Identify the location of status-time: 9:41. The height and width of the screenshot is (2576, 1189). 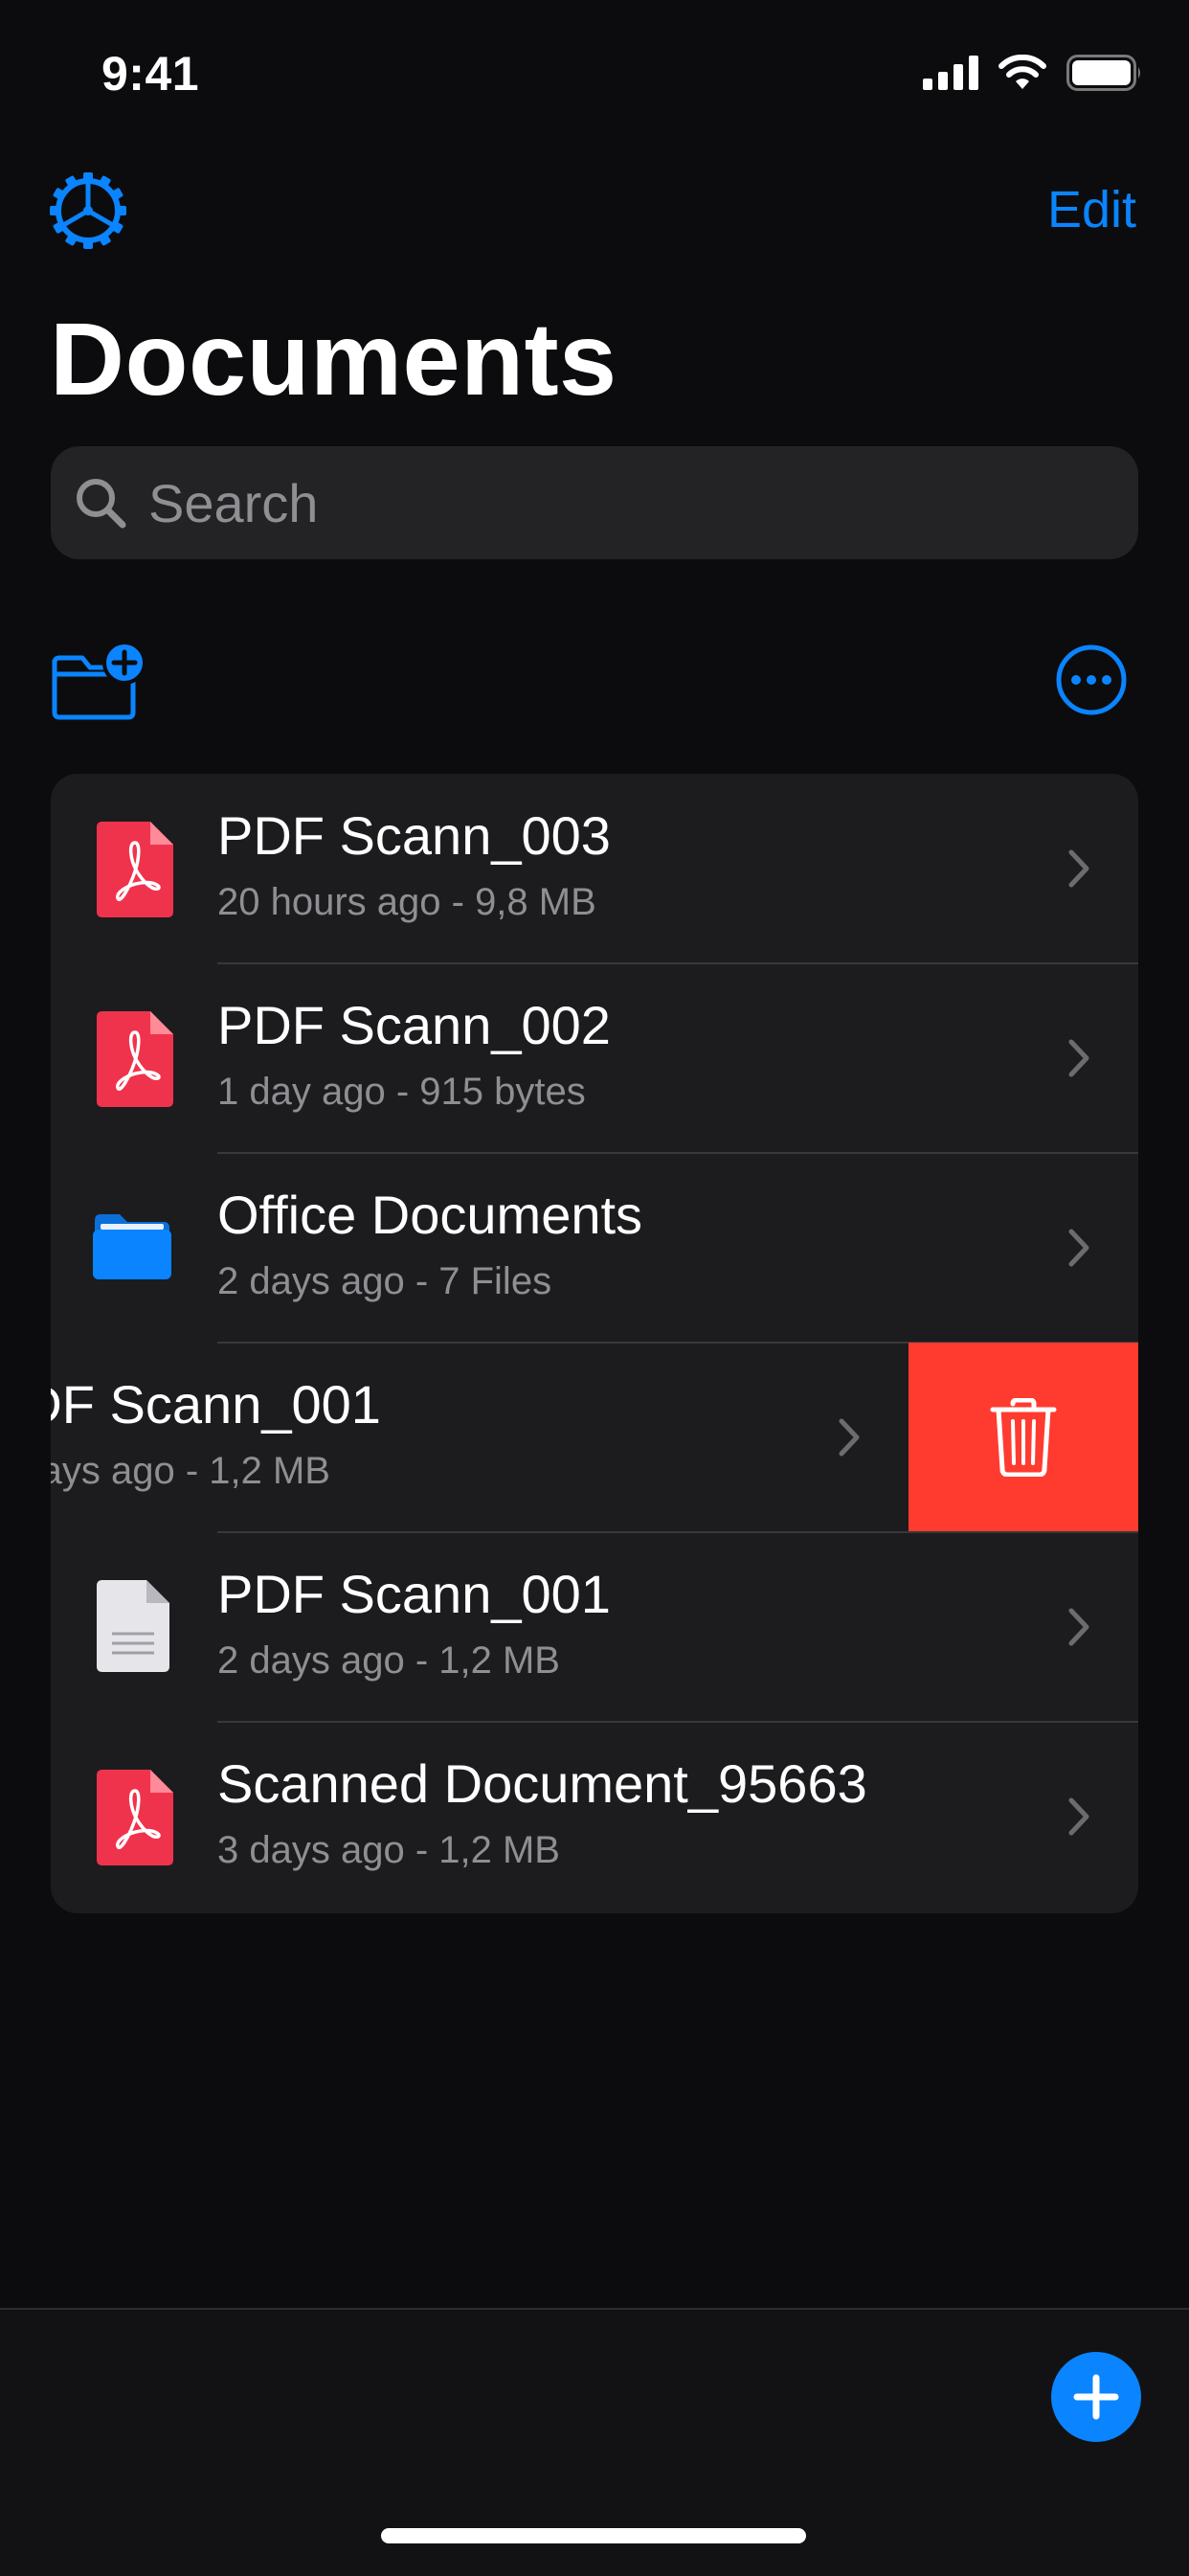
(150, 74).